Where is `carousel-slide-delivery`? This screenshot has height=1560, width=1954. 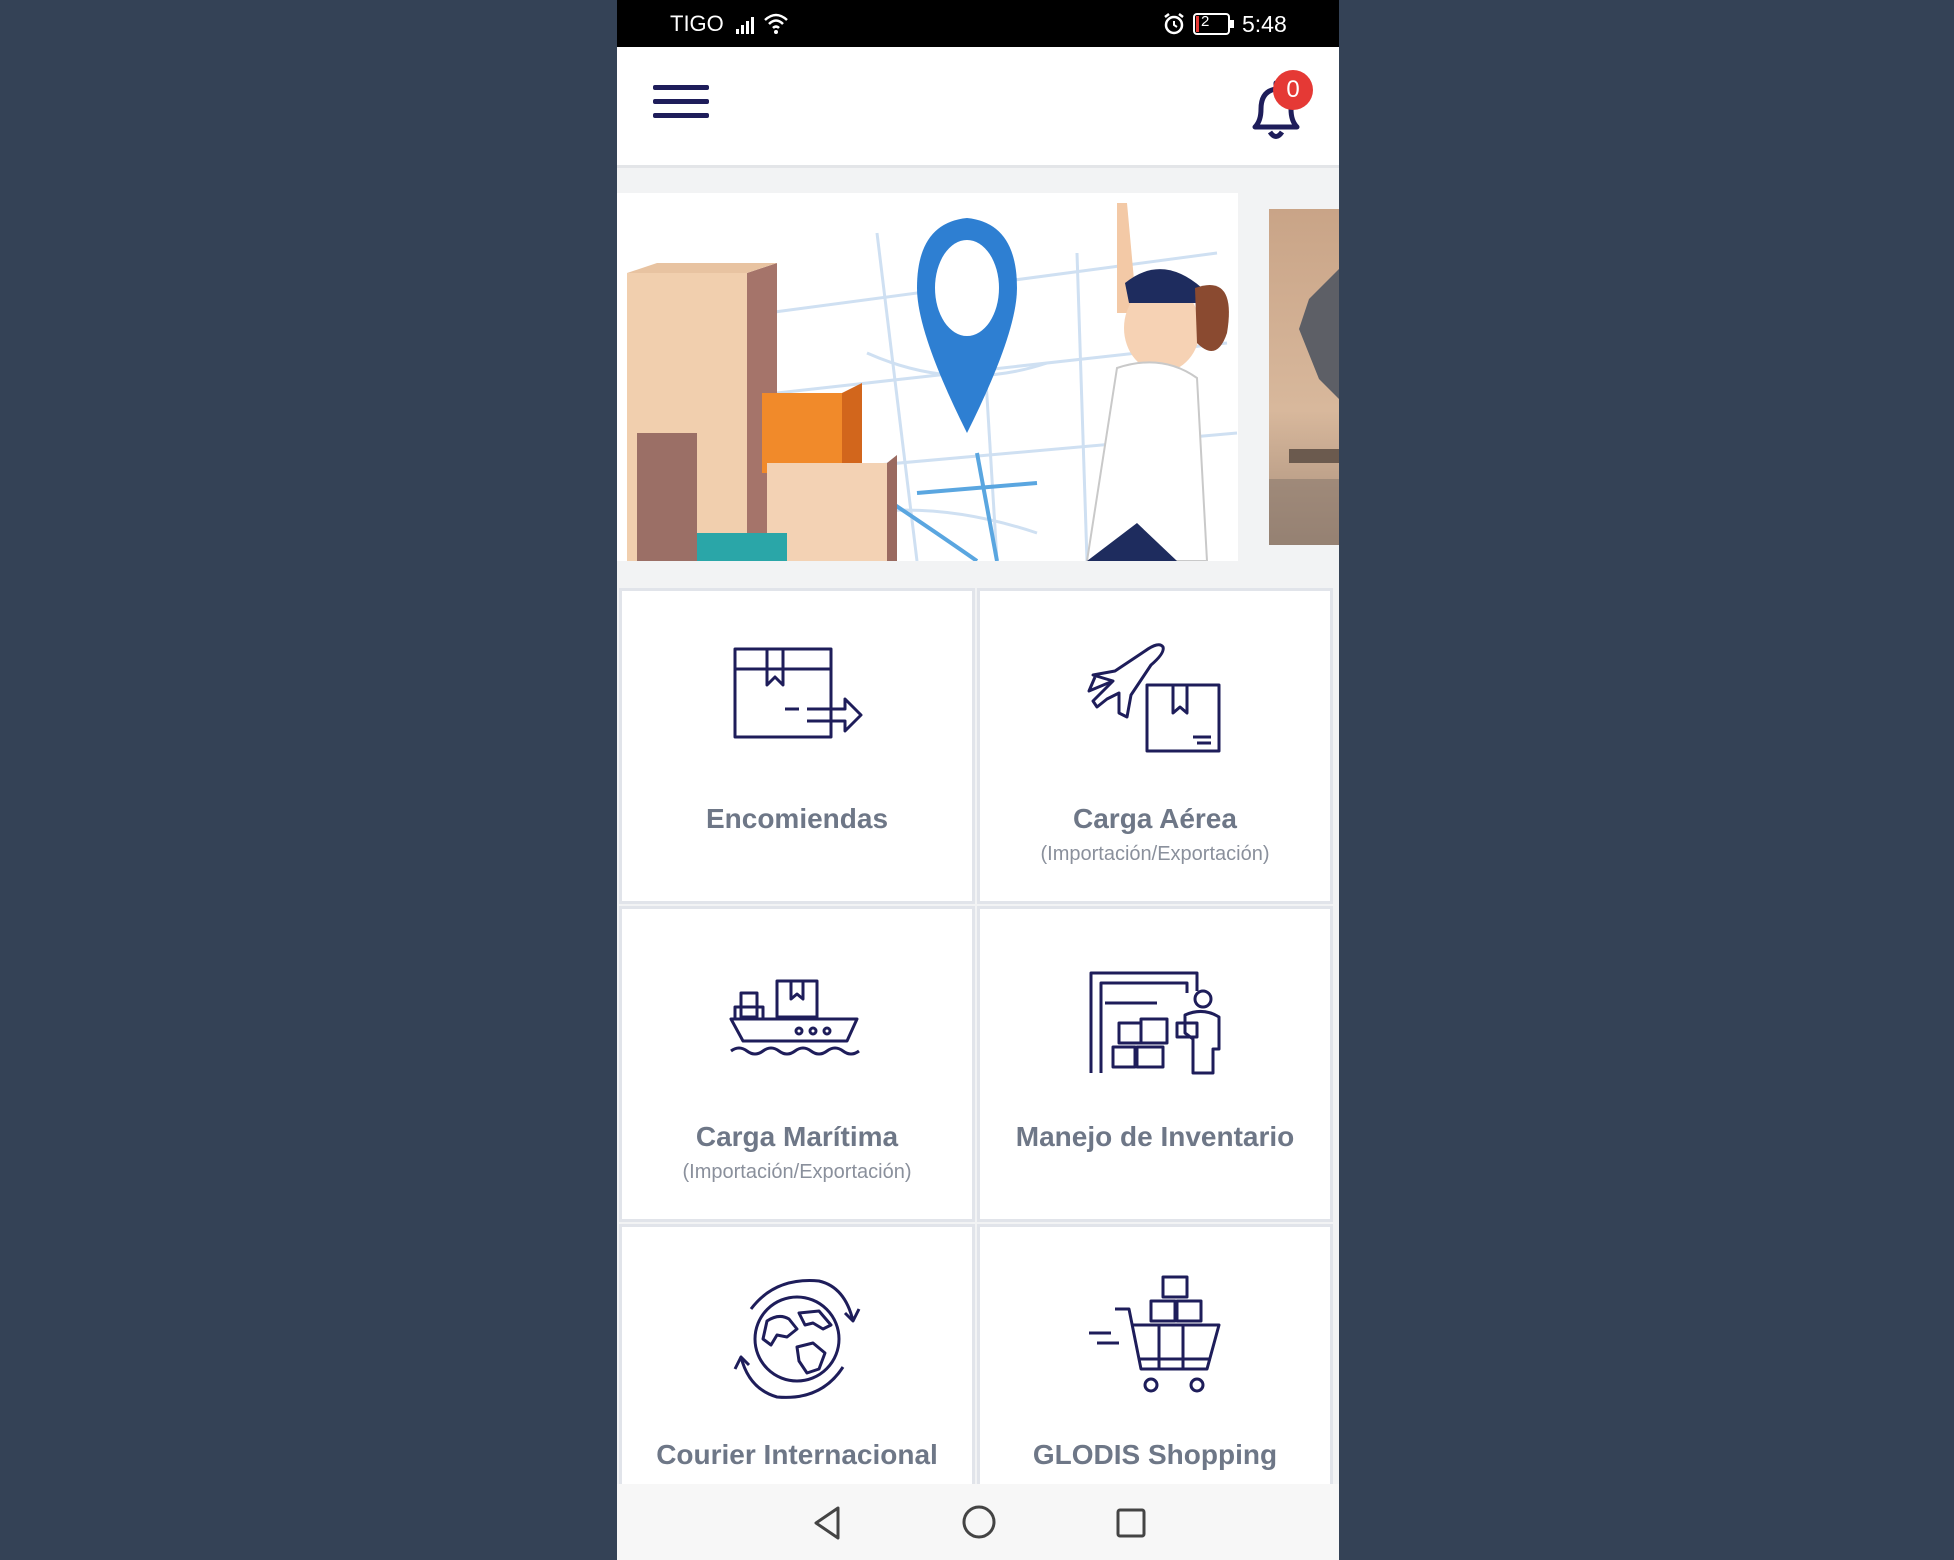
carousel-slide-delivery is located at coordinates (927, 377).